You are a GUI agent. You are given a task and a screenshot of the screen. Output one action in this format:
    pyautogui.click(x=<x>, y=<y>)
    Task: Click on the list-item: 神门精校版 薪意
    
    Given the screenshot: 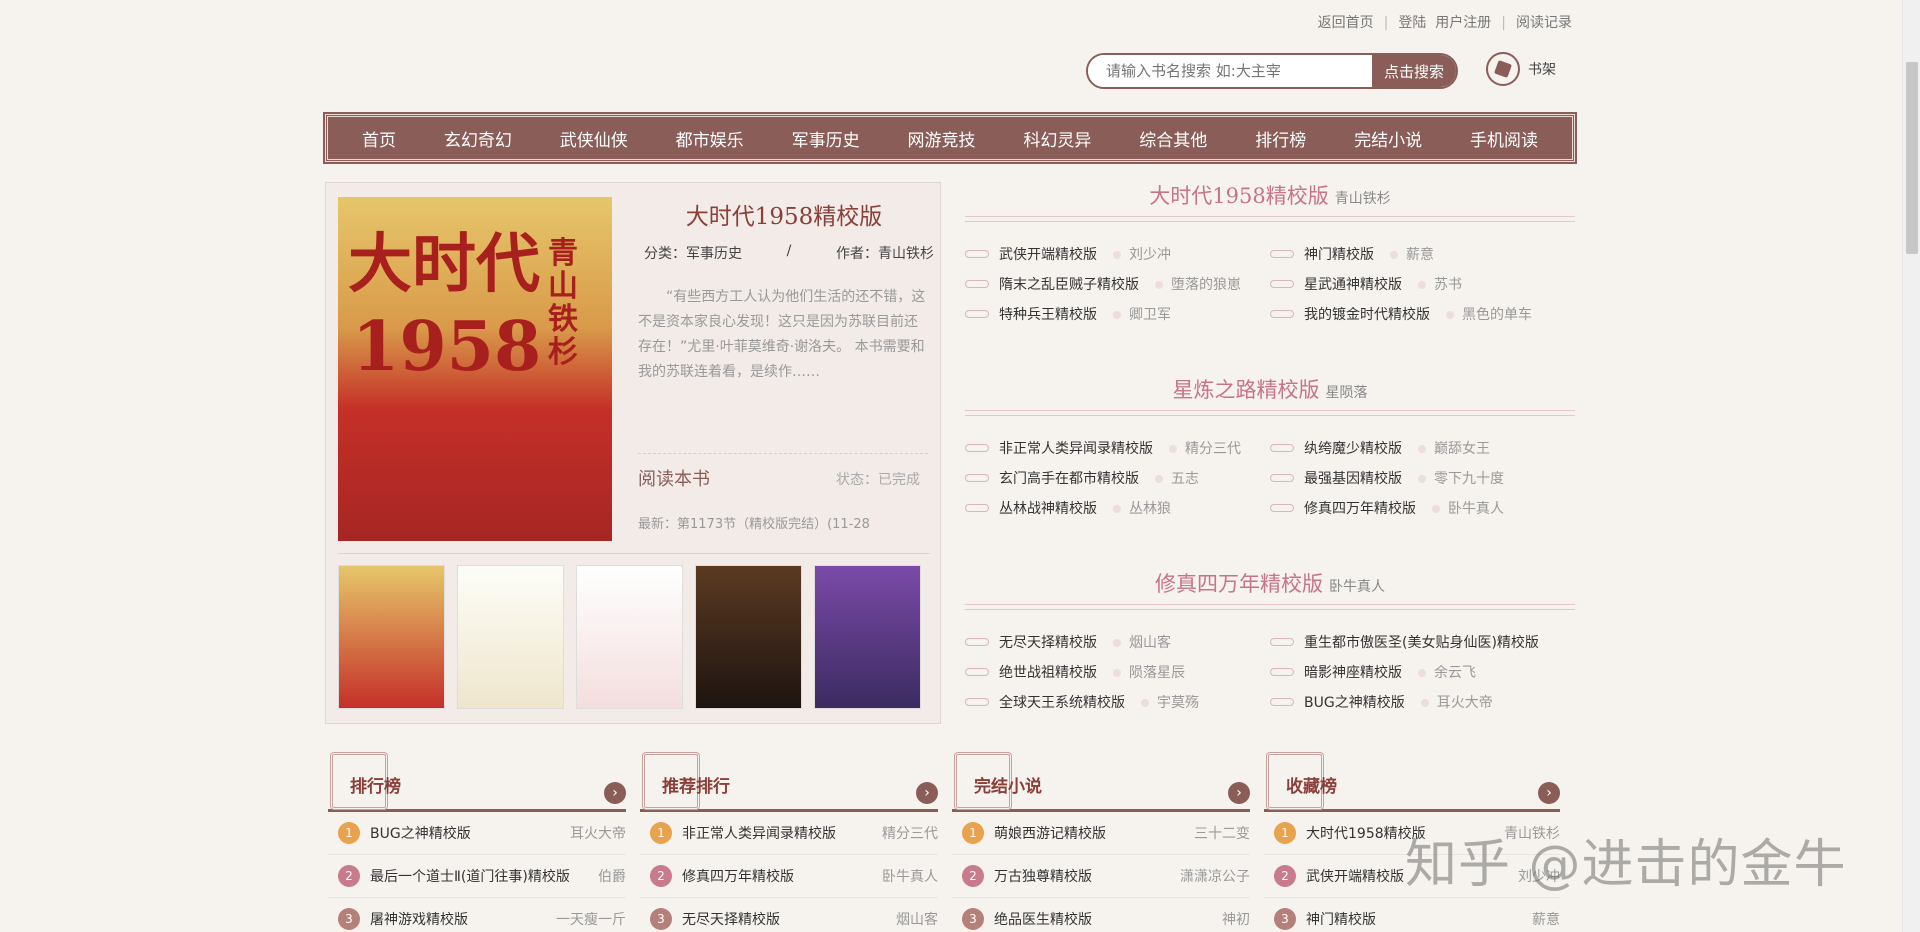 What is the action you would take?
    pyautogui.click(x=1422, y=254)
    